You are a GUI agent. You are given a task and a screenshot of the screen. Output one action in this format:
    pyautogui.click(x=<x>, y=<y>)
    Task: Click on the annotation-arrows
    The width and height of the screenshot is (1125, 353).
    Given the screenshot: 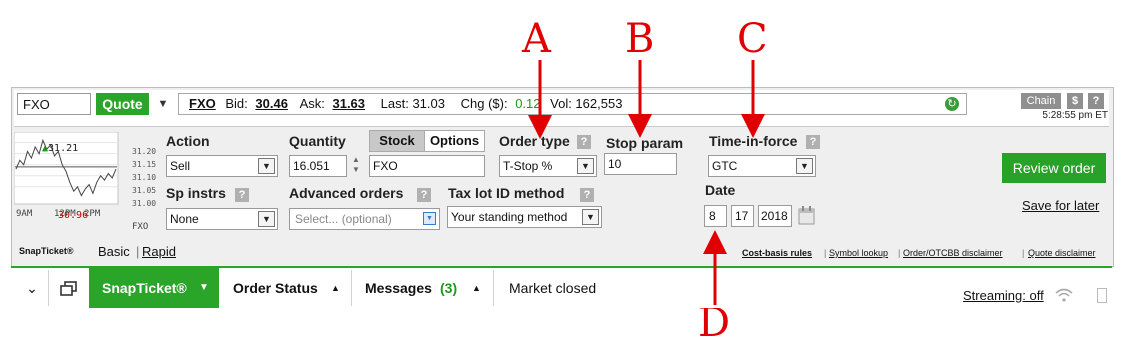 What is the action you would take?
    pyautogui.click(x=646, y=182)
    